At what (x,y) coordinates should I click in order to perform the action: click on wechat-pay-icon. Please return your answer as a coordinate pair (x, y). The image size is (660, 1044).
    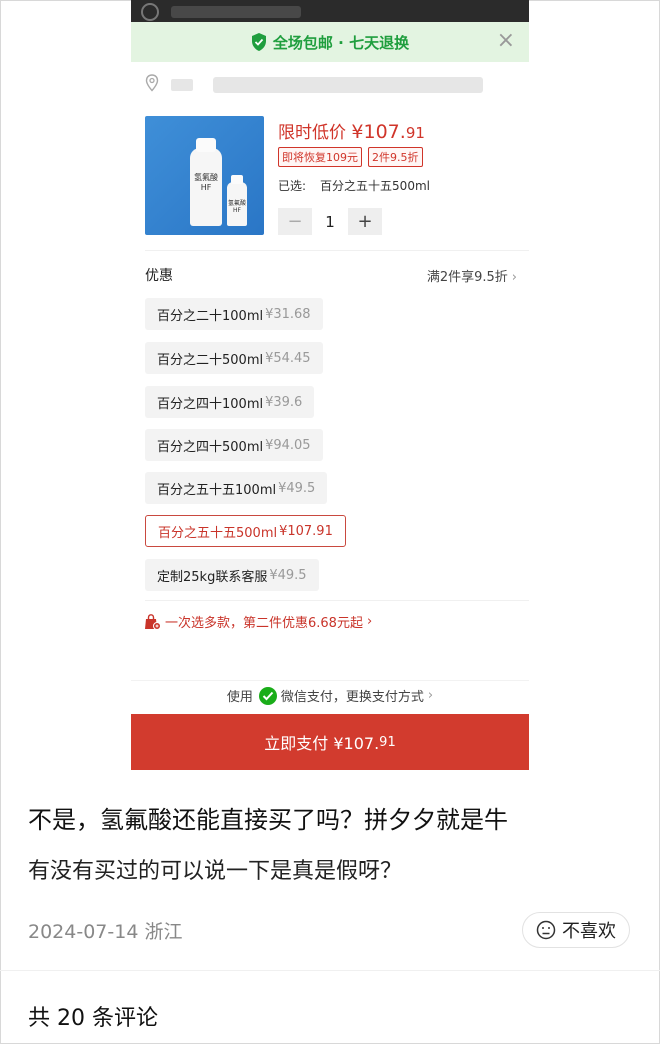
    Looking at the image, I should click on (267, 695).